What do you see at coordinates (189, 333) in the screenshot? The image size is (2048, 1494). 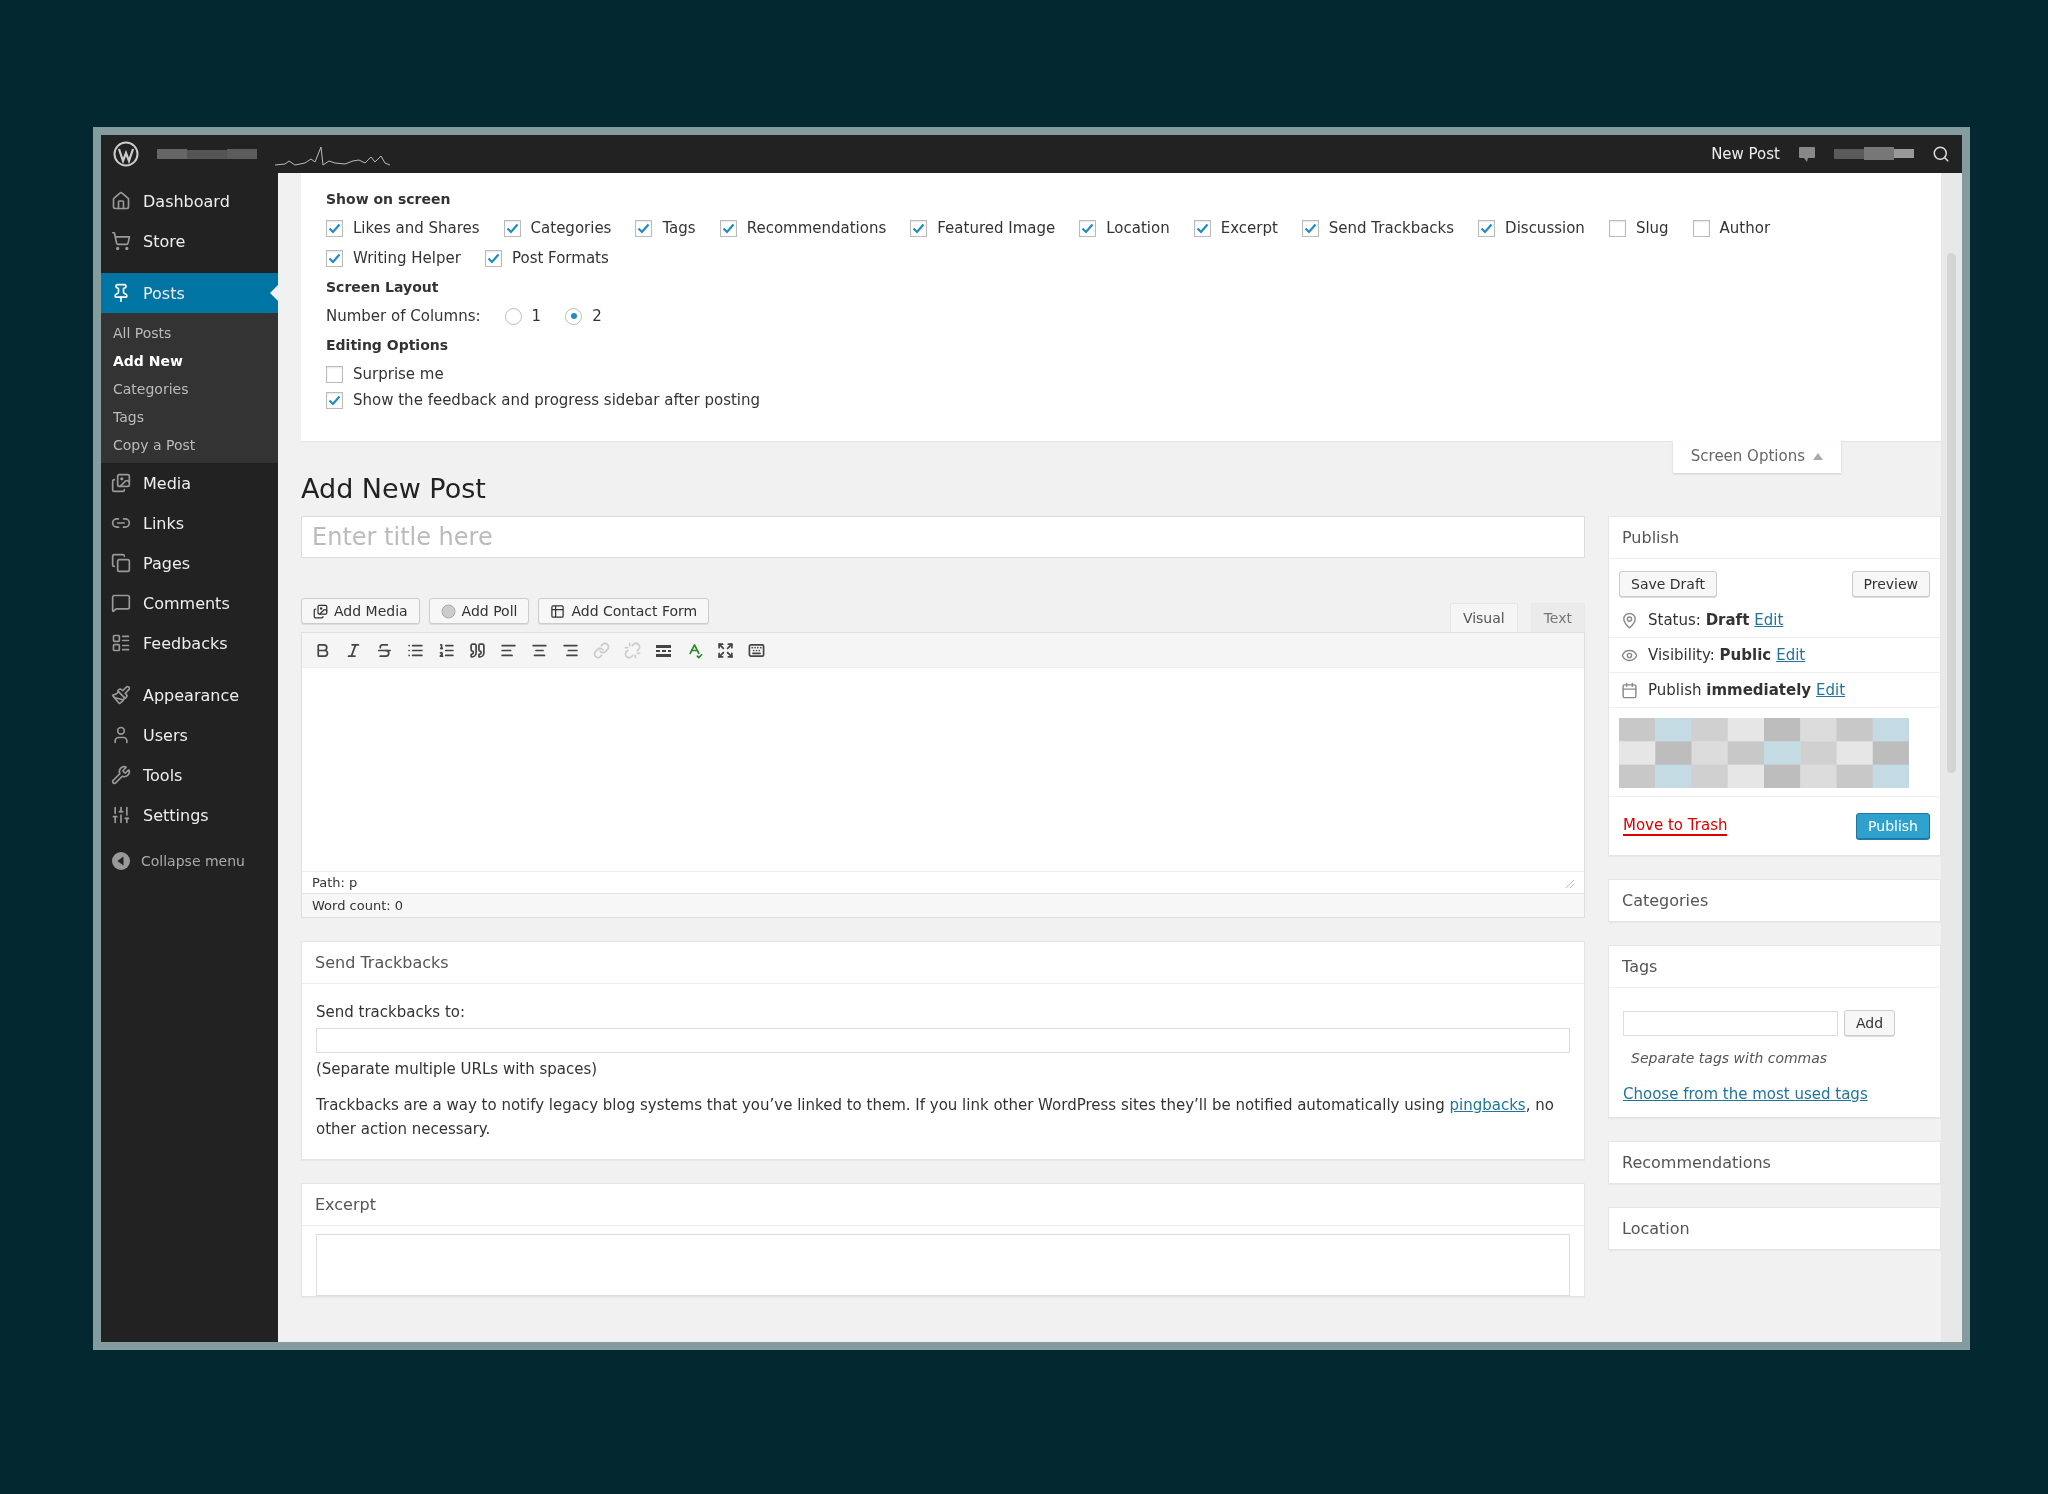 I see `submenu-item: All Posts` at bounding box center [189, 333].